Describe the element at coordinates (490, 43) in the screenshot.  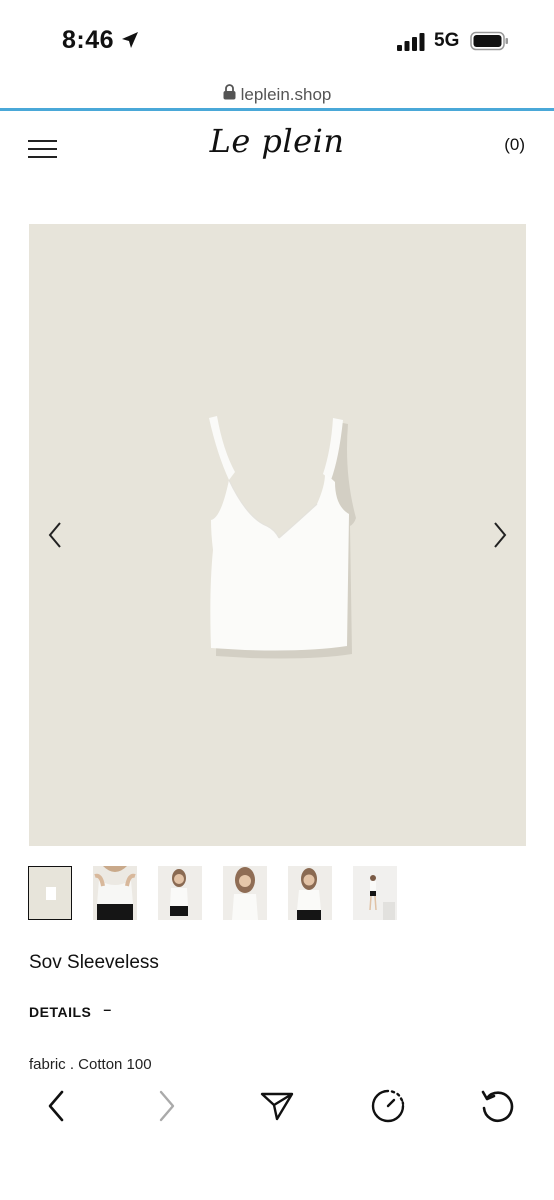
I see `battery-icon` at that location.